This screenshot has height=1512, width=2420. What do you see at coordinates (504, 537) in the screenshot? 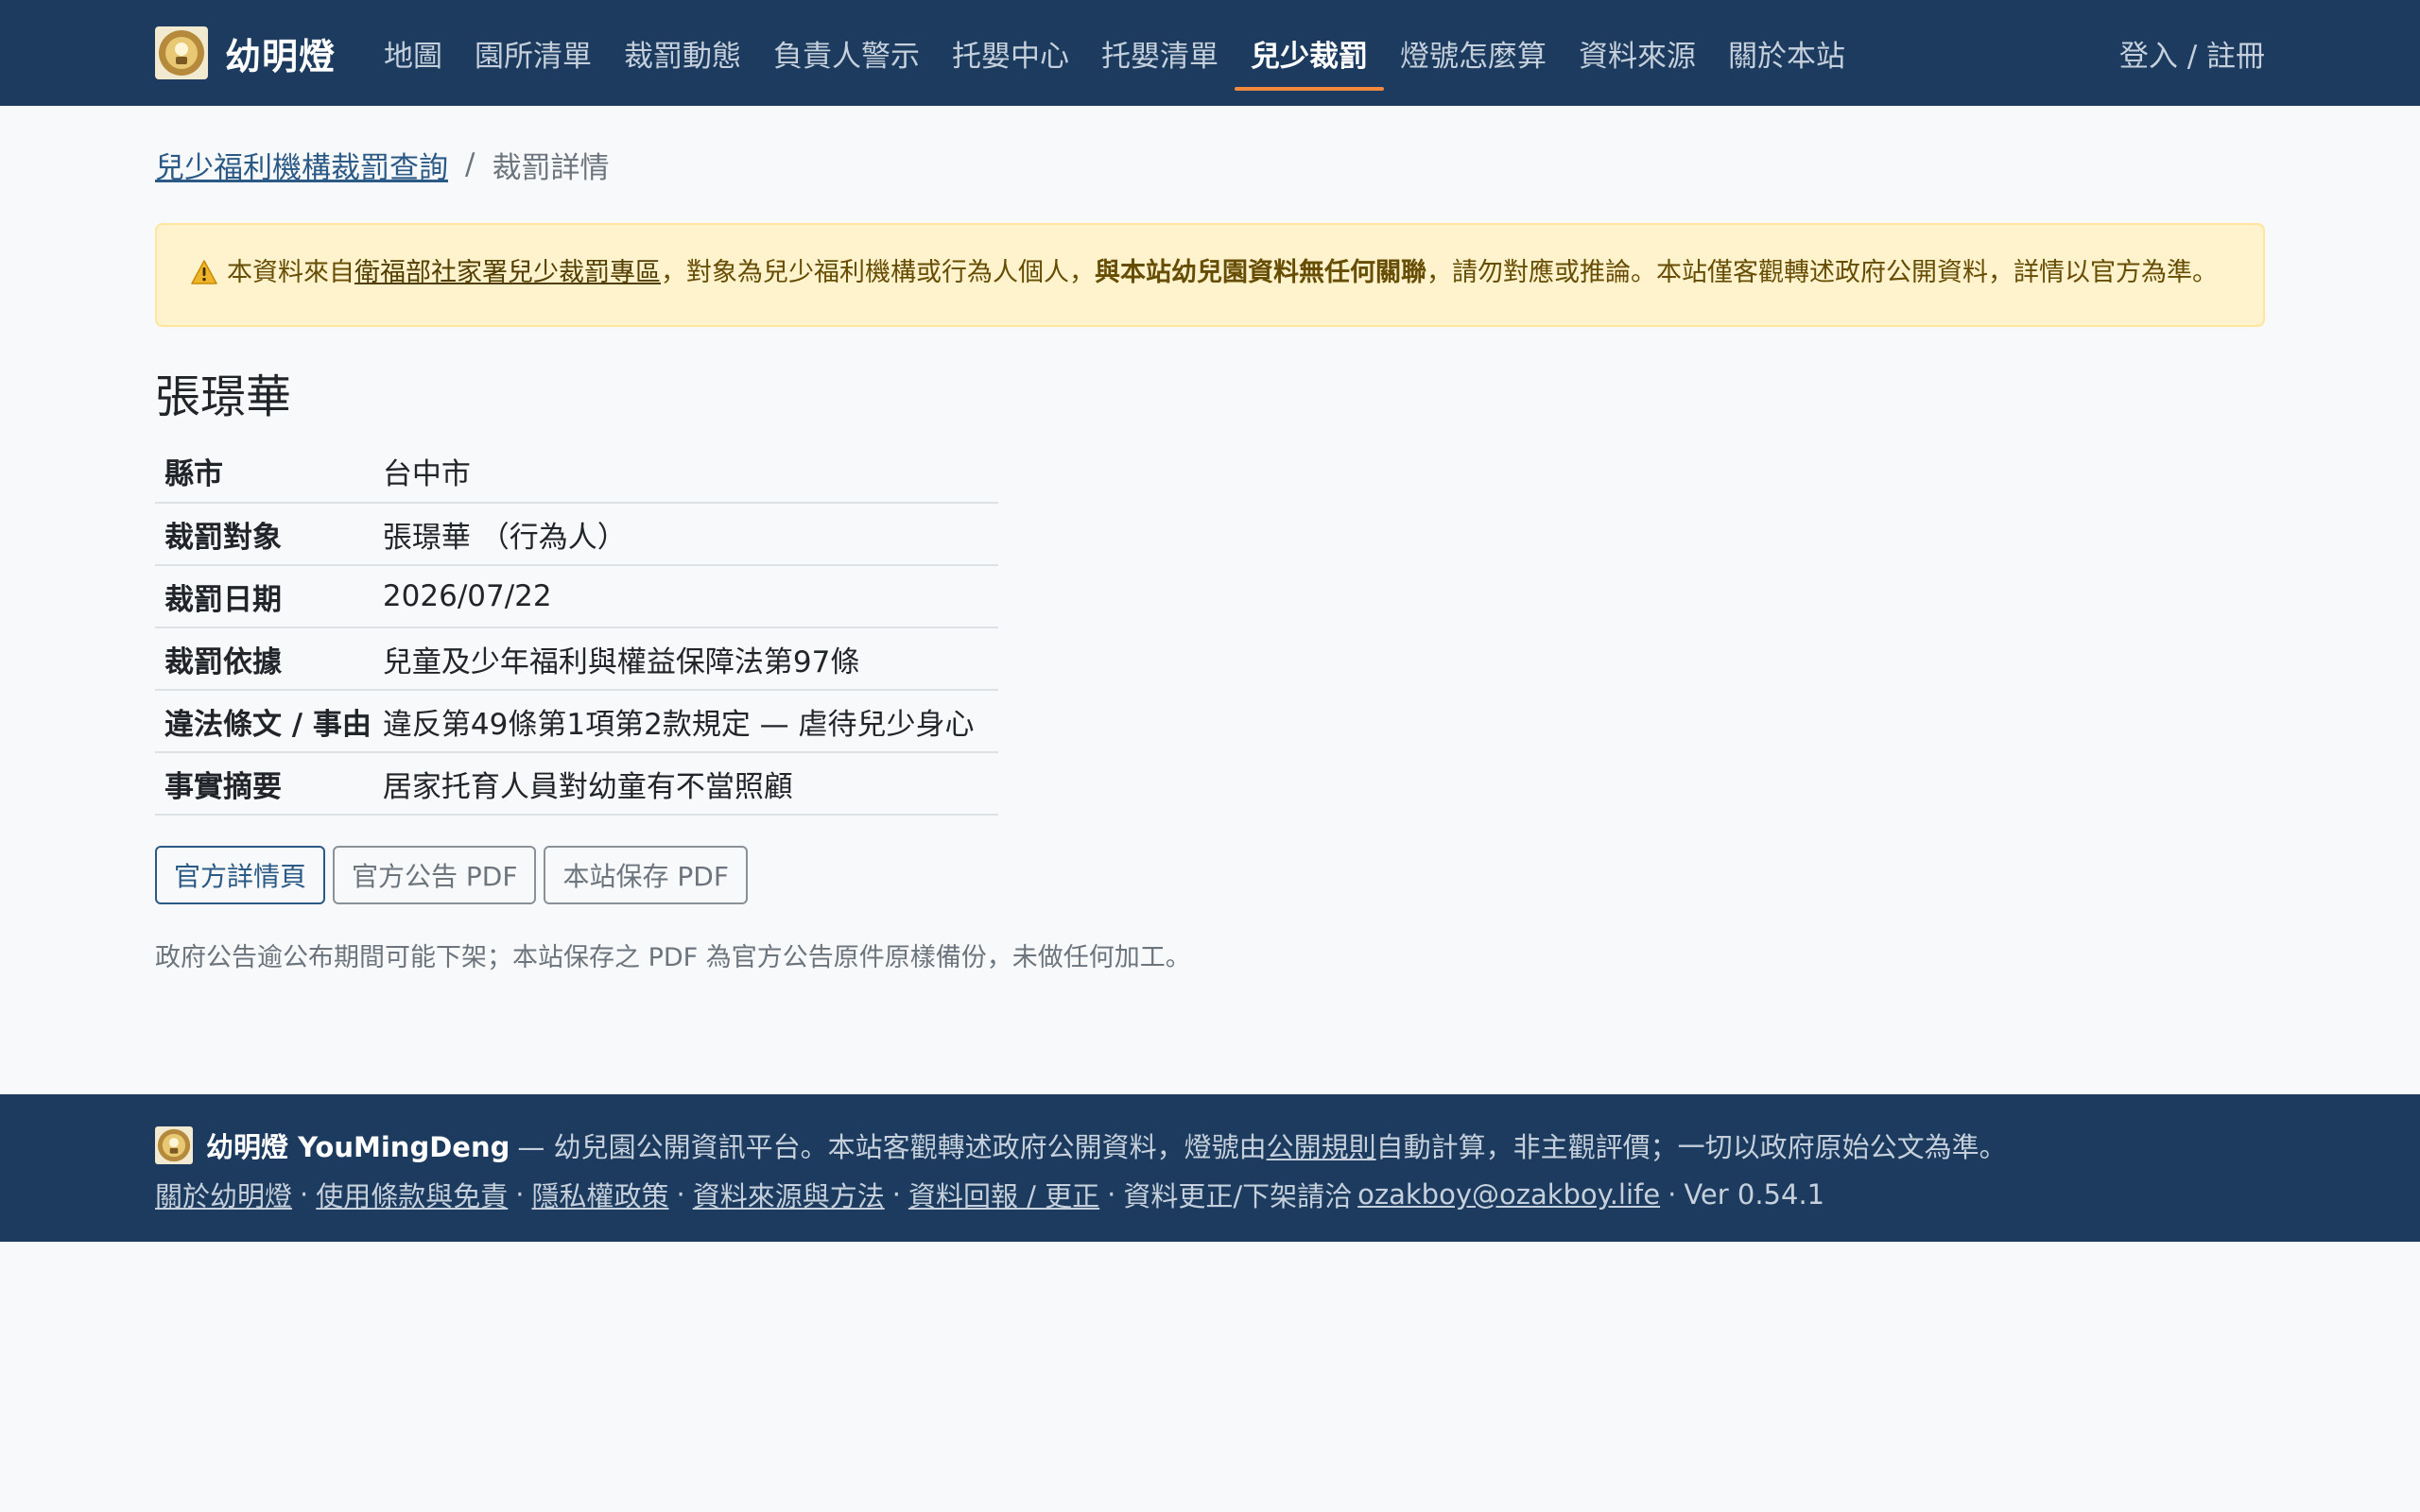
I see `row-value-target: 張璟華 （行為人）` at bounding box center [504, 537].